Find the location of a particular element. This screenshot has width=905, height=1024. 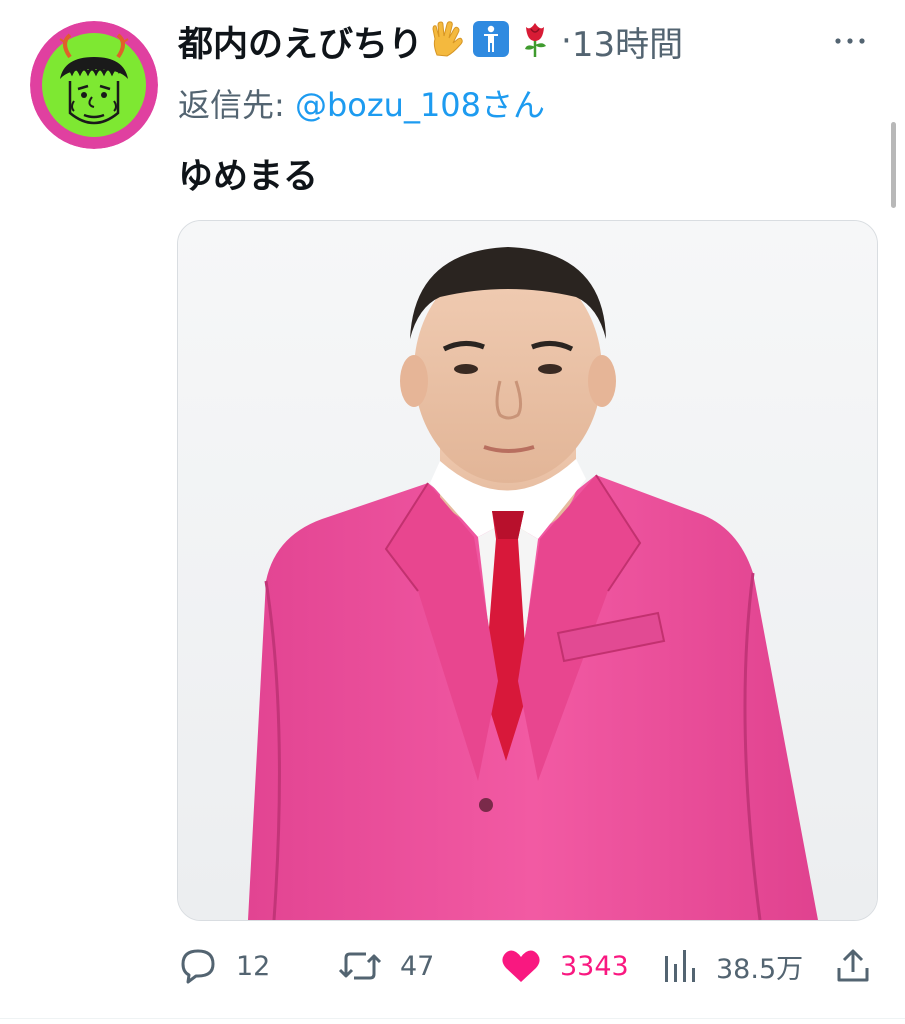

vulcan-salute-emoji-icon is located at coordinates (447, 41).